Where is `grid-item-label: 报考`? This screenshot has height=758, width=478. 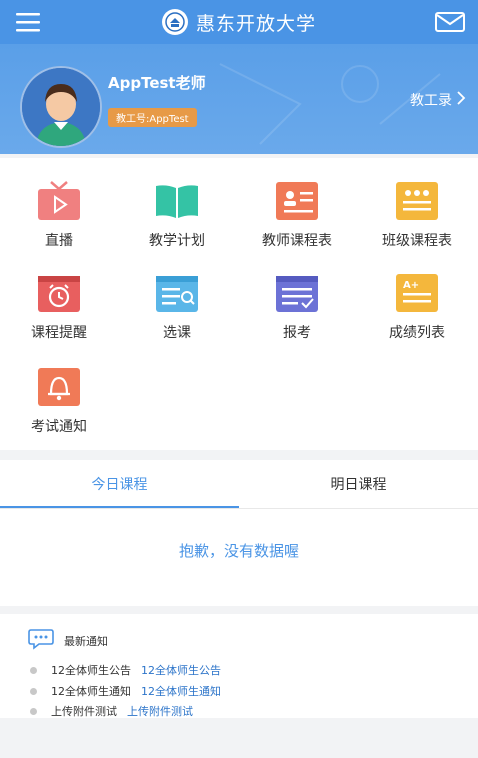
grid-item-label: 报考 is located at coordinates (297, 333).